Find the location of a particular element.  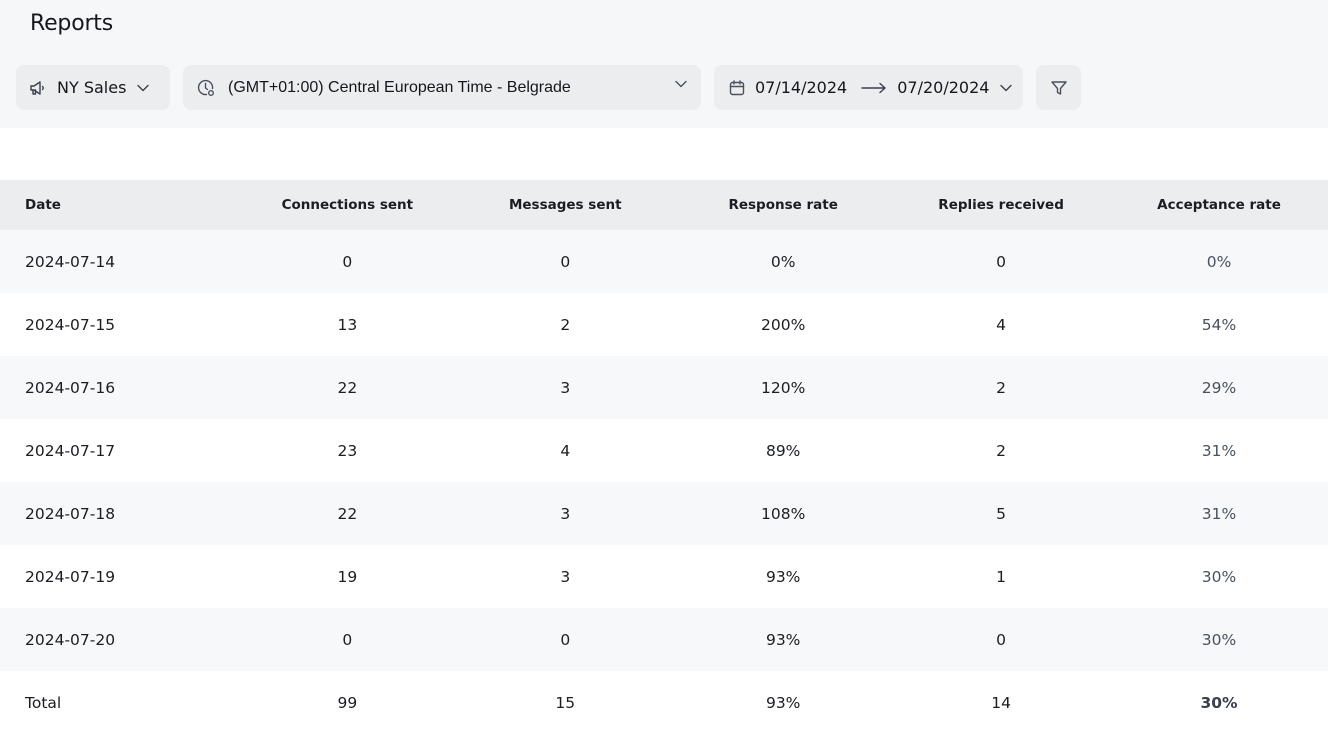

column-header-acceptance-rate: Acceptance rate is located at coordinates (1219, 205).